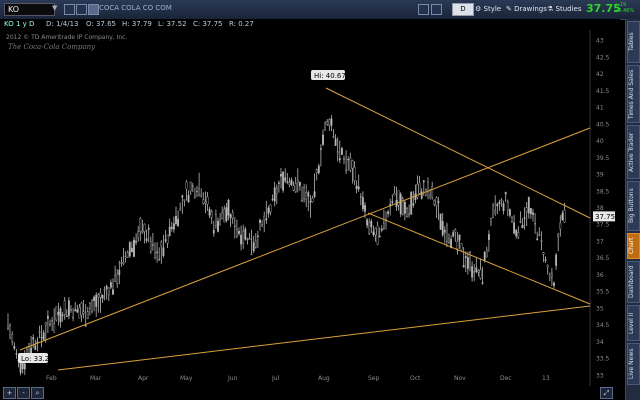 The height and width of the screenshot is (400, 640). I want to click on quote-range: R: 0.27, so click(241, 24).